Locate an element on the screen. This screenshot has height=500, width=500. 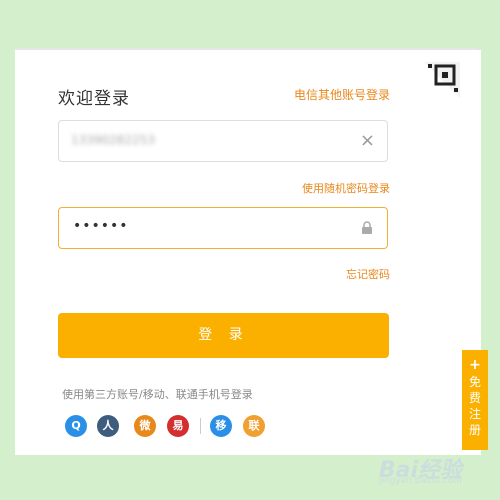
lock-icon is located at coordinates (367, 227).